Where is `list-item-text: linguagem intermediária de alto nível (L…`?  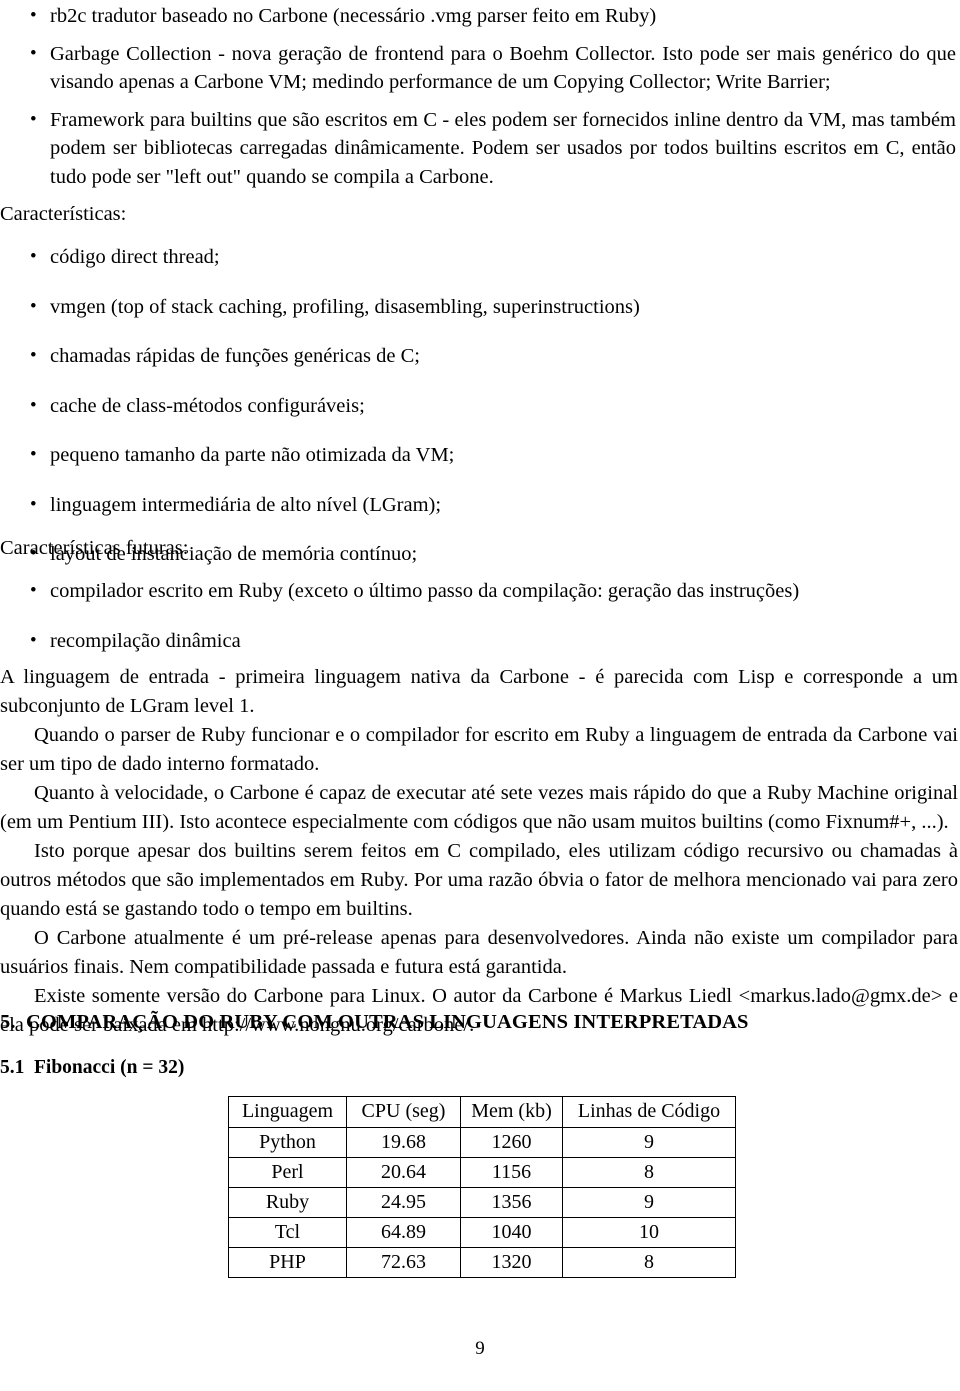 list-item-text: linguagem intermediária de alto nível (L… is located at coordinates (246, 504).